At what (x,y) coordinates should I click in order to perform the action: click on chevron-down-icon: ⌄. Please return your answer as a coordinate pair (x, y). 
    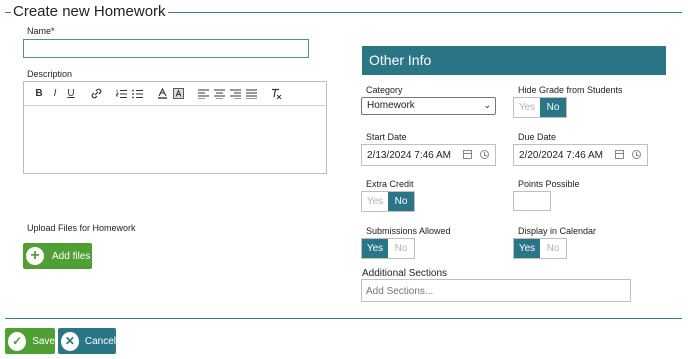
    Looking at the image, I should click on (487, 105).